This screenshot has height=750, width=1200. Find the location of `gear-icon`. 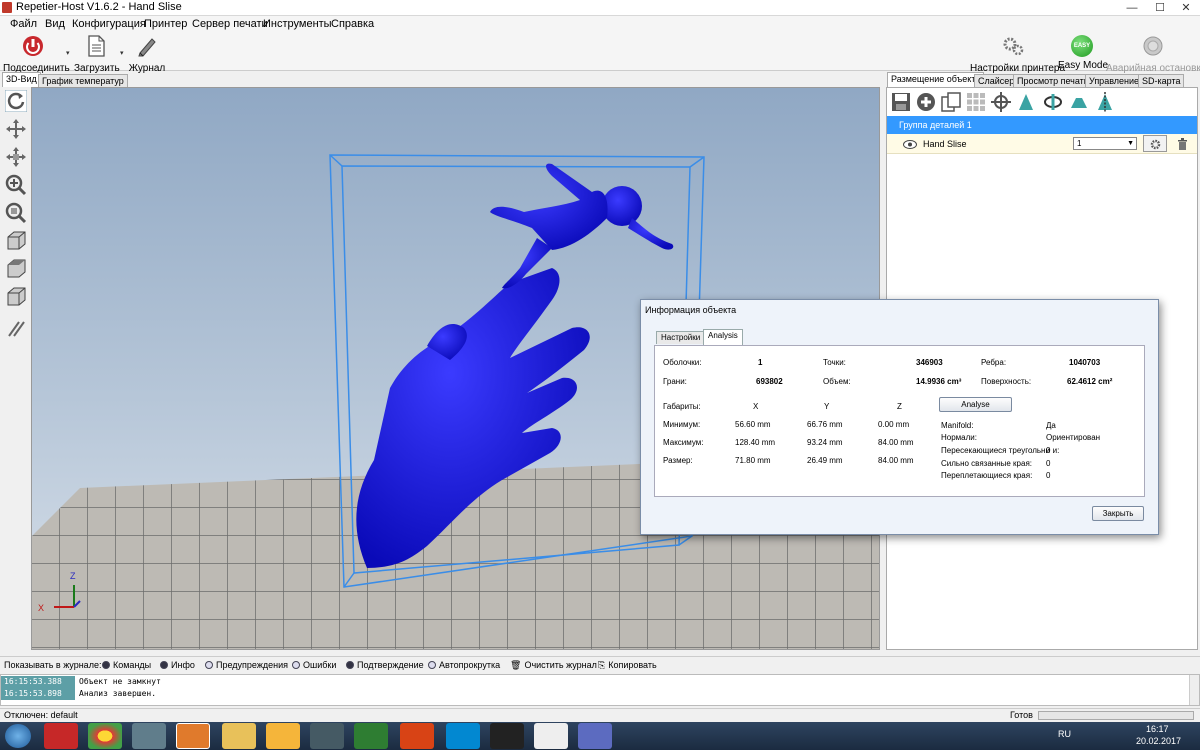

gear-icon is located at coordinates (1155, 144).